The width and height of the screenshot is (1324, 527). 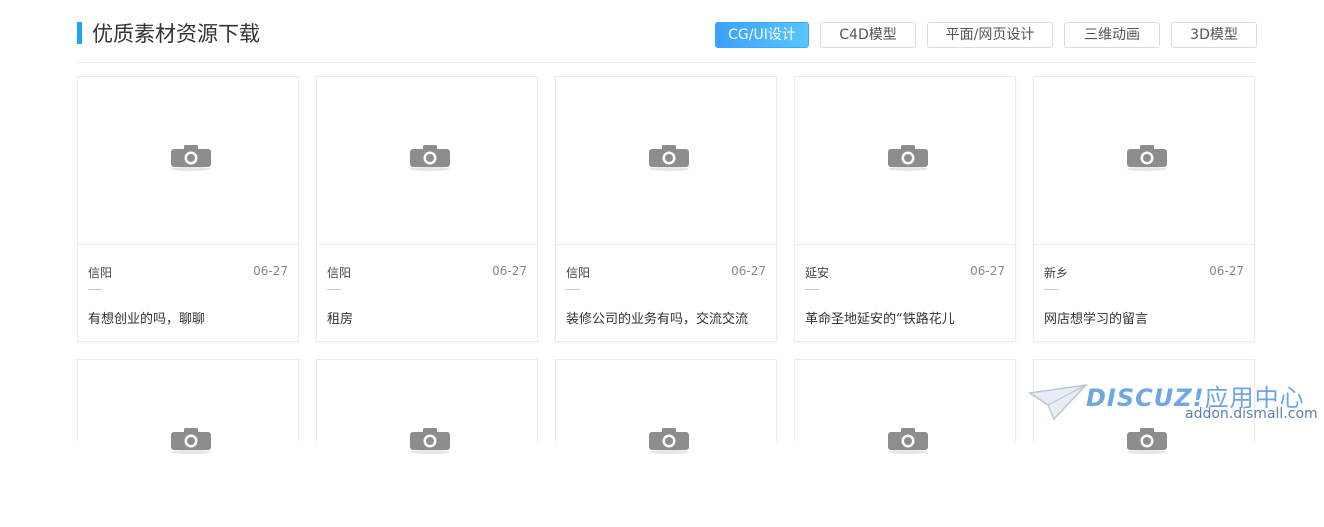 What do you see at coordinates (762, 35) in the screenshot?
I see `tab-cg-ui-design: CG/UI设计` at bounding box center [762, 35].